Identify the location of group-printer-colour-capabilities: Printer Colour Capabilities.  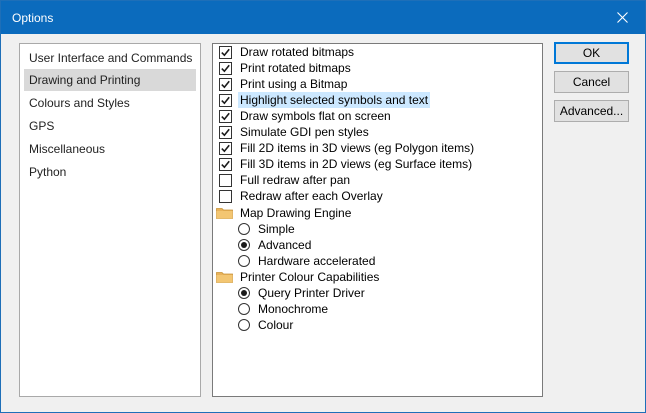
(298, 277).